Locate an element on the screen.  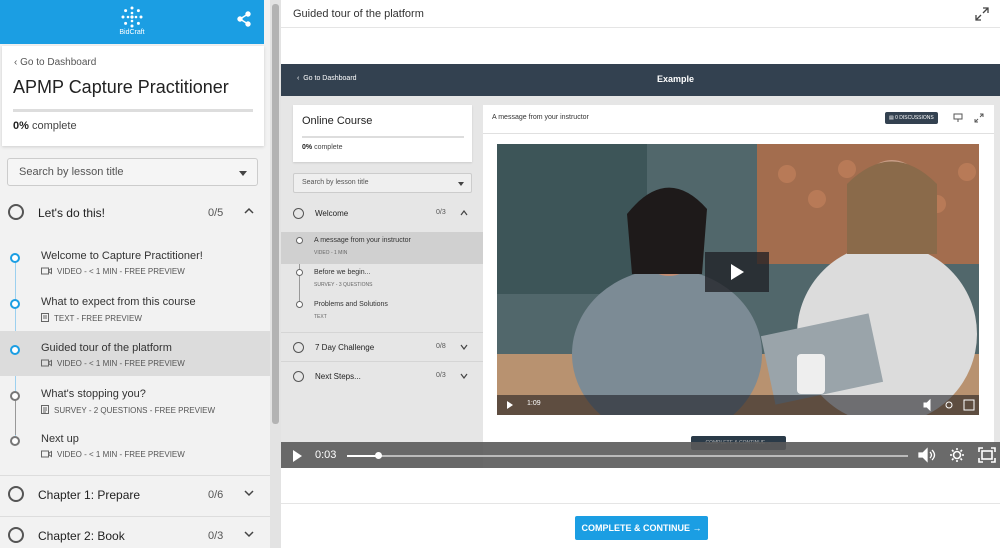
inner-progress-label: complete is located at coordinates (328, 147).